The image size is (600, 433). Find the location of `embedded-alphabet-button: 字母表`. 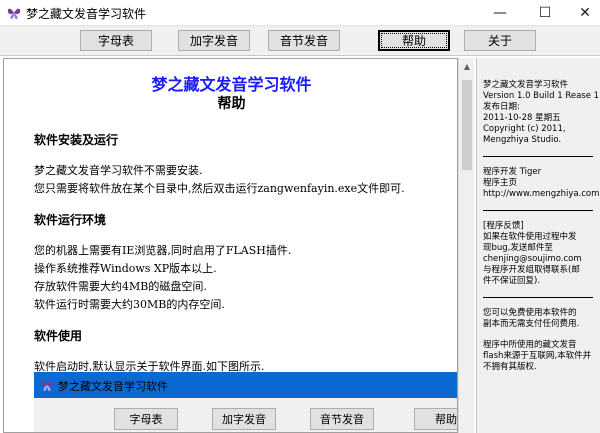

embedded-alphabet-button: 字母表 is located at coordinates (146, 419).